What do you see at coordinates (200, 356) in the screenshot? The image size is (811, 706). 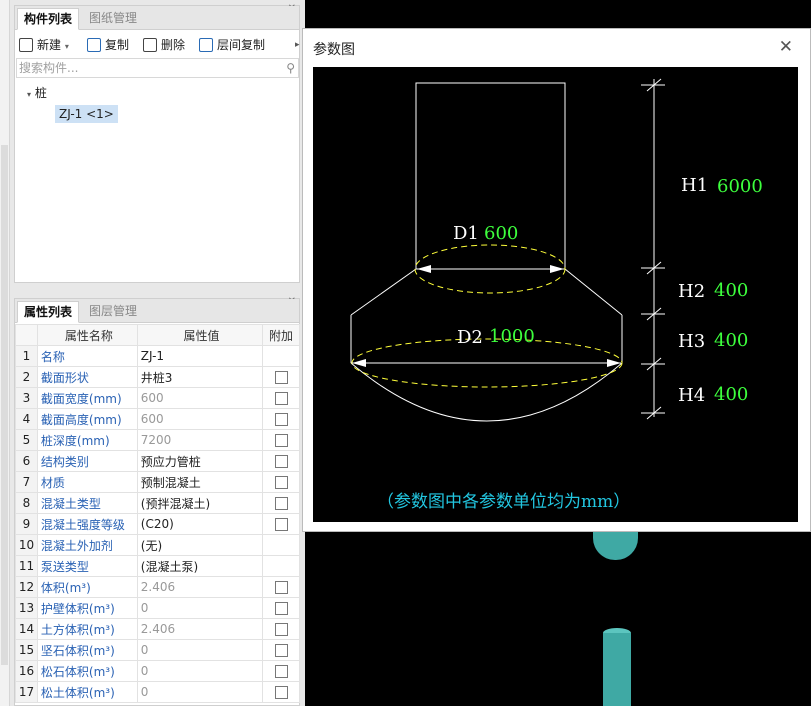 I see `property-value: ZJ-1` at bounding box center [200, 356].